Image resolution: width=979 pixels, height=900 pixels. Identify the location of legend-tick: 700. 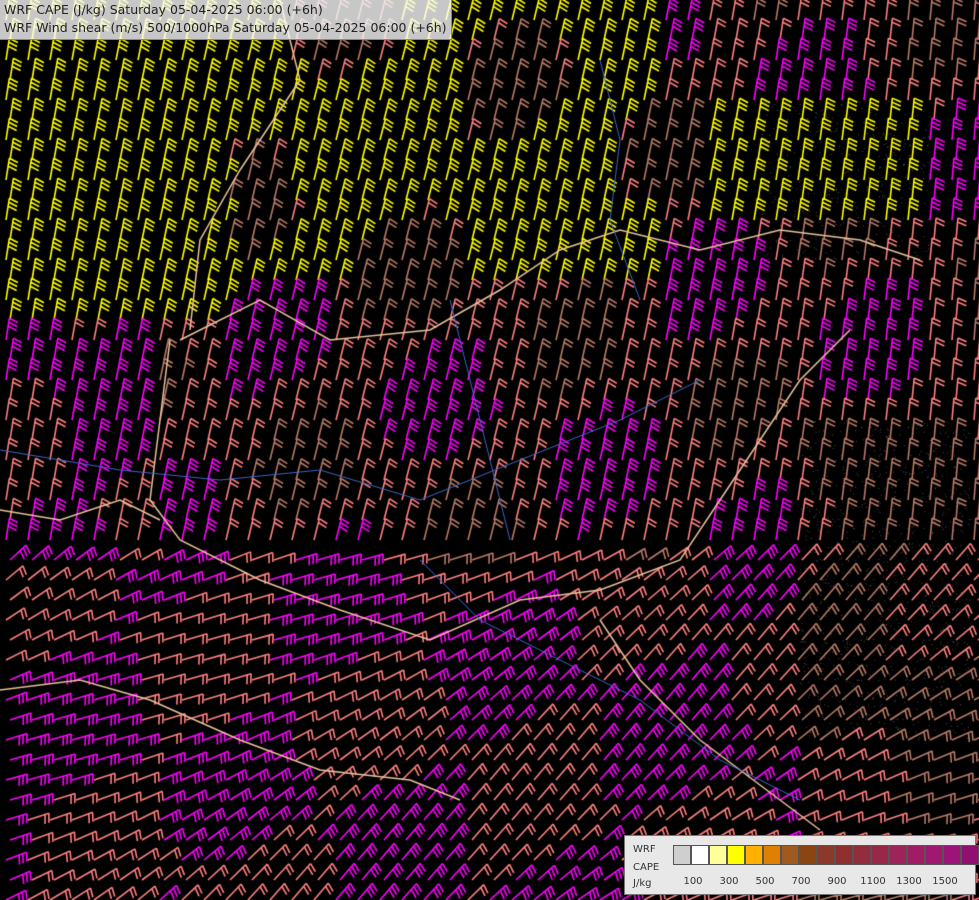
(800, 881).